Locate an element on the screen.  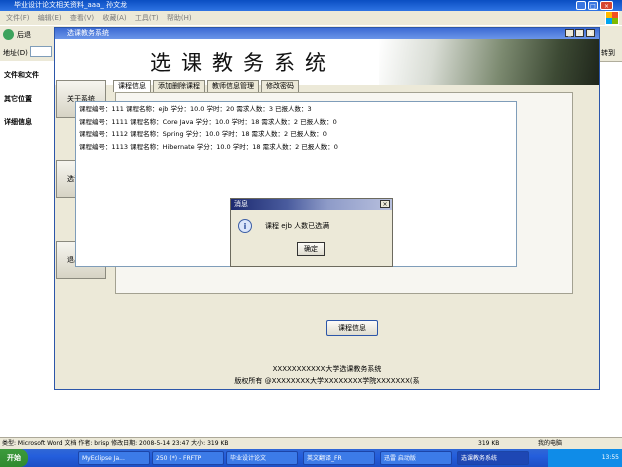
course-info-button: 课程信息 is located at coordinates (352, 328).